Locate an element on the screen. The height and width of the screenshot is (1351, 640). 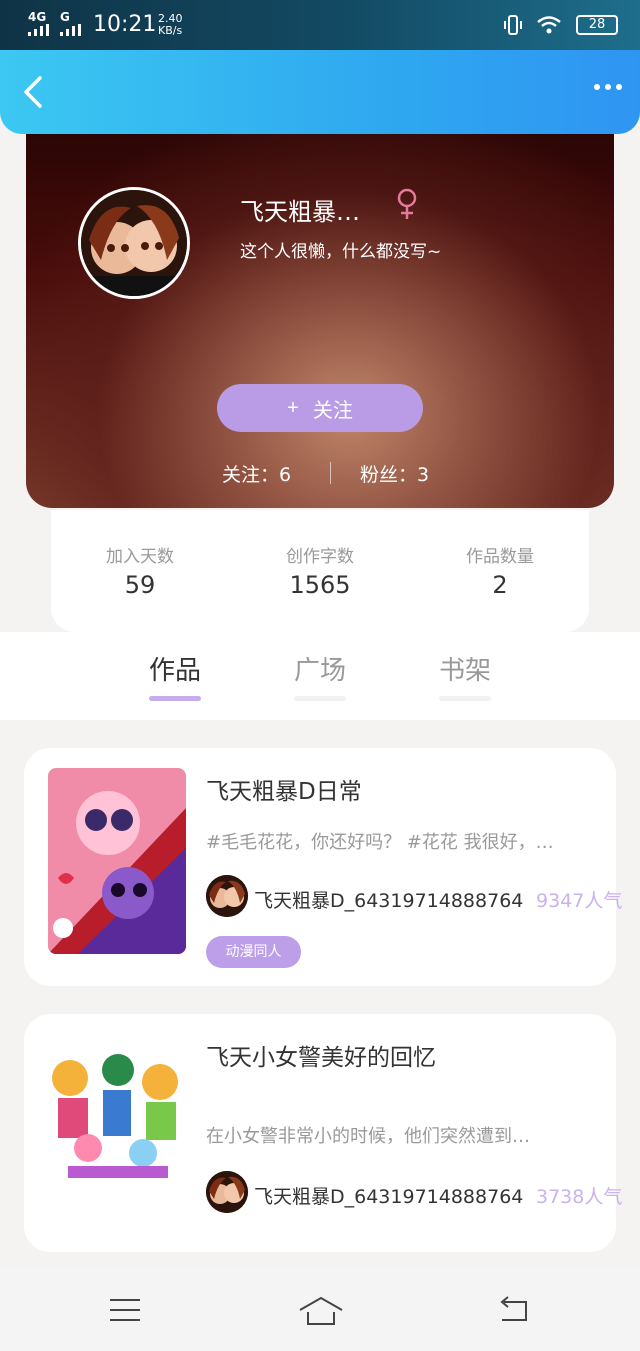
back-button is located at coordinates (35, 92).